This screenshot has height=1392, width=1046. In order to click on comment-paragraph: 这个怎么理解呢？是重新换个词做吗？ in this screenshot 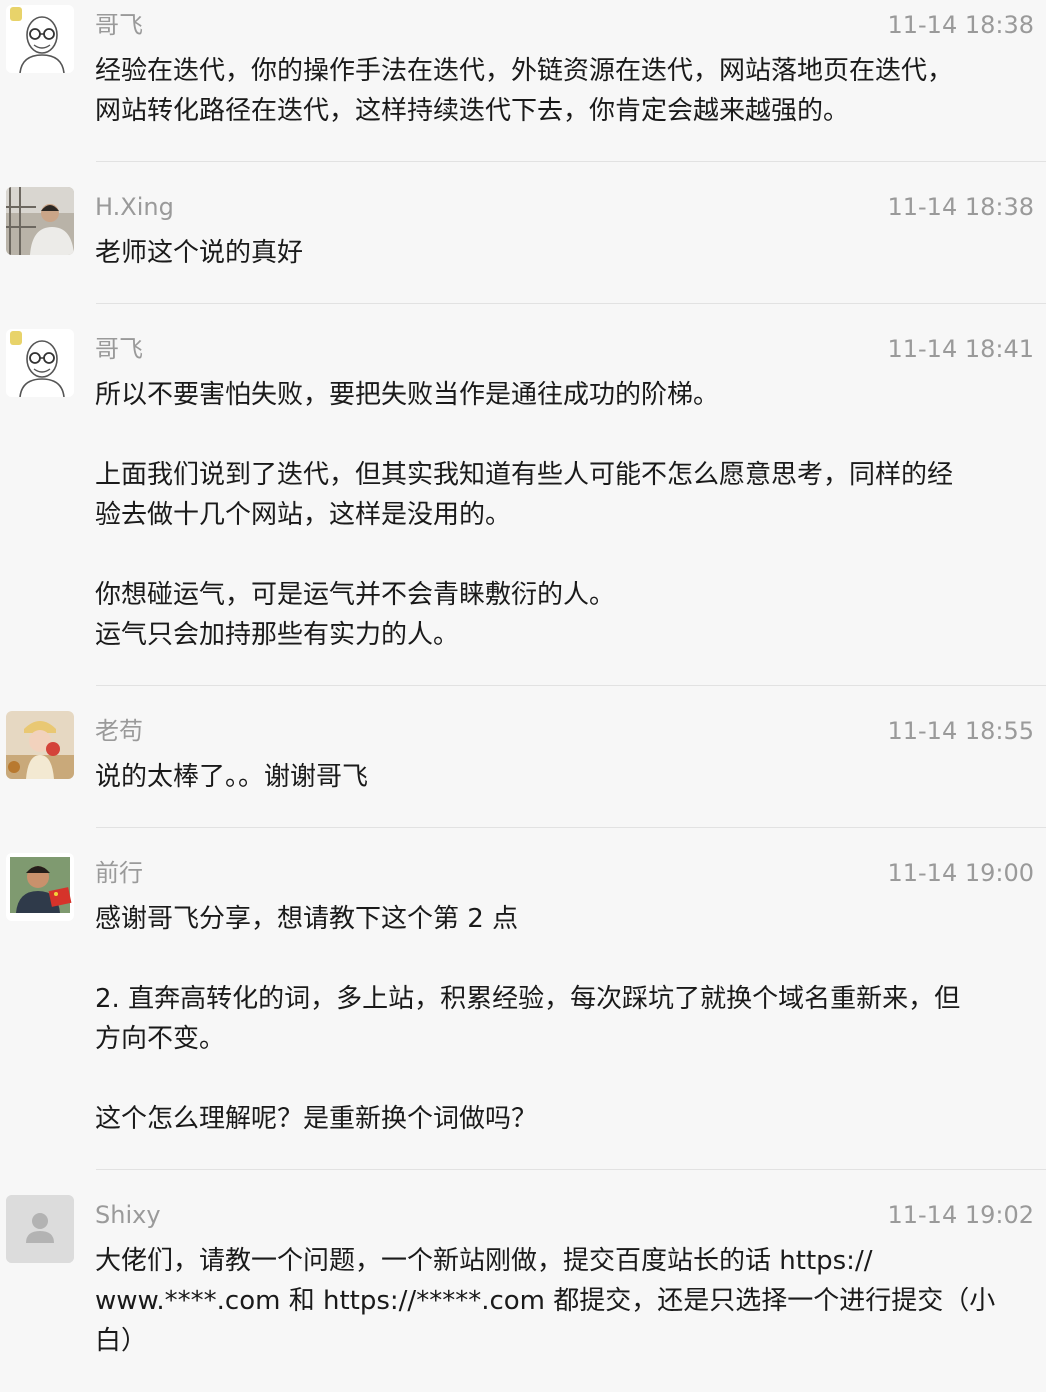, I will do `click(316, 1119)`.